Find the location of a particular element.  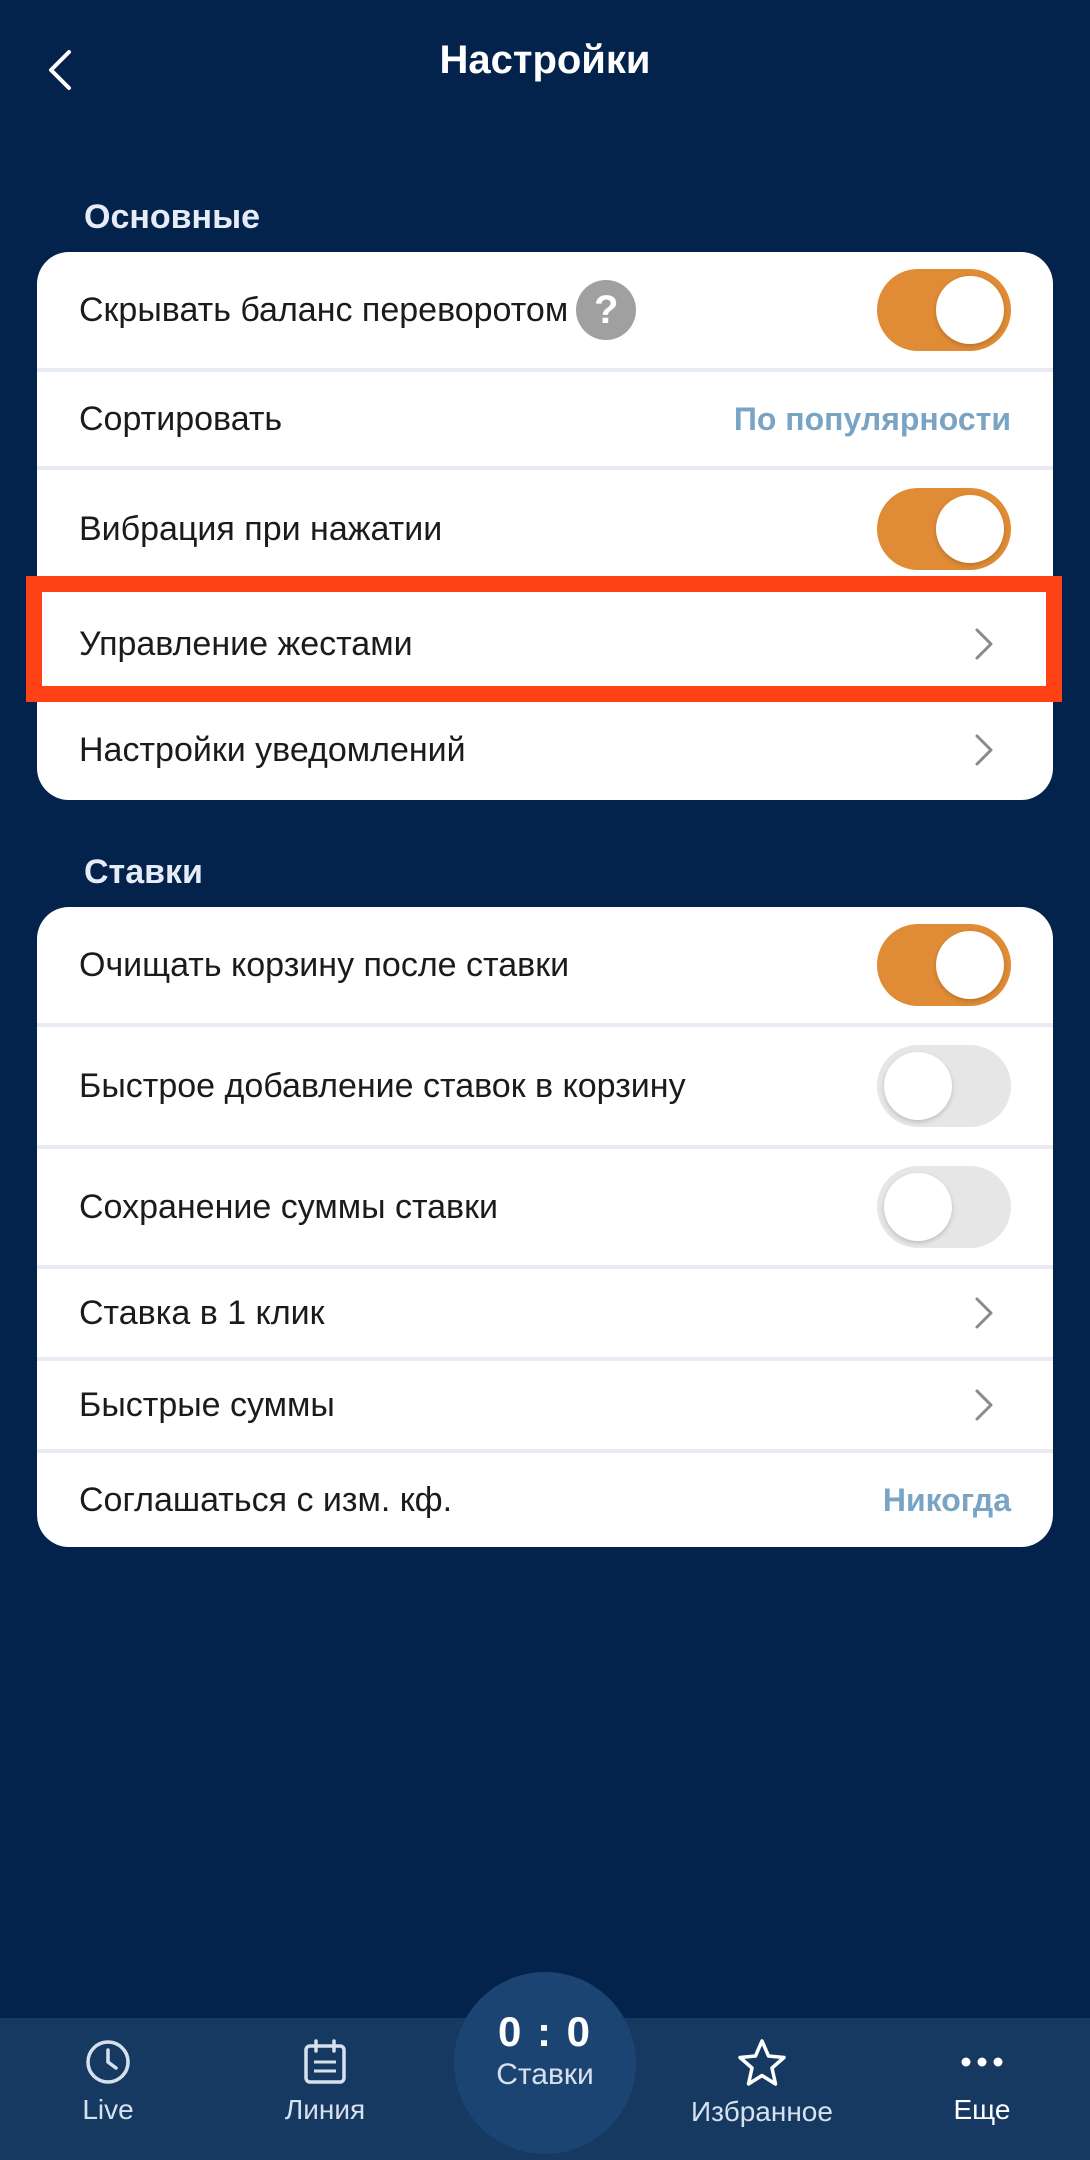

bet-count: 0 is located at coordinates (545, 2031).